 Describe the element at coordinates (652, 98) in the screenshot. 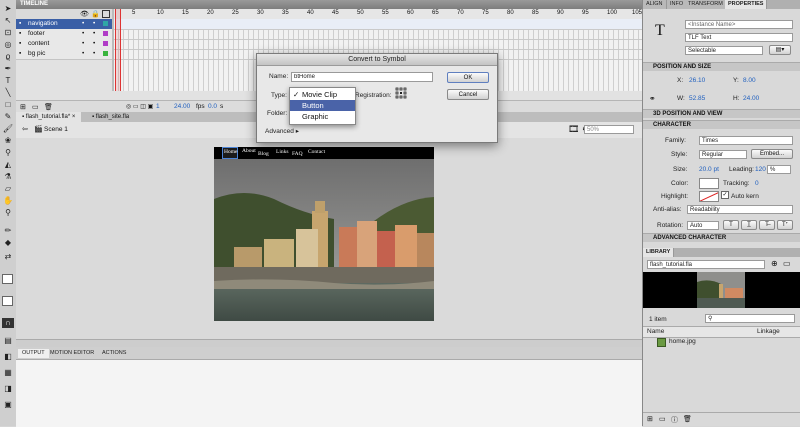

I see `link-dimensions-icon: ⚭` at that location.